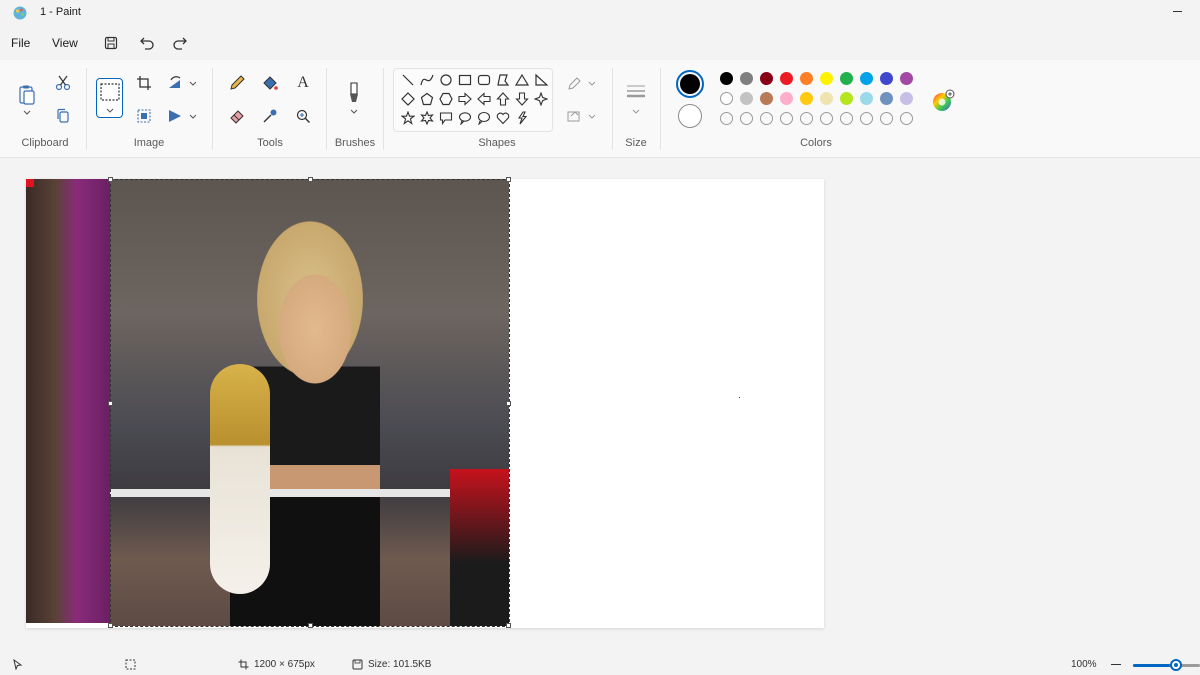 This screenshot has width=1200, height=675. Describe the element at coordinates (65, 43) in the screenshot. I see `menu-view: View` at that location.